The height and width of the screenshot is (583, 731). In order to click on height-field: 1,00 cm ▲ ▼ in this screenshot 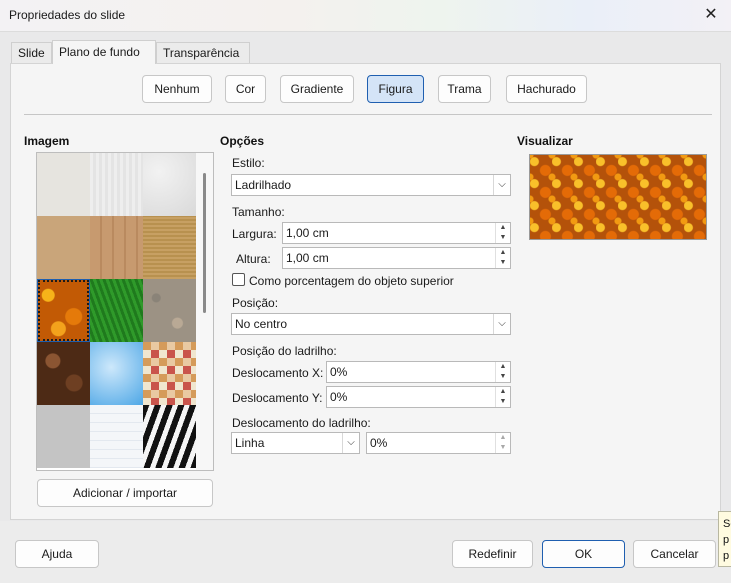, I will do `click(396, 258)`.